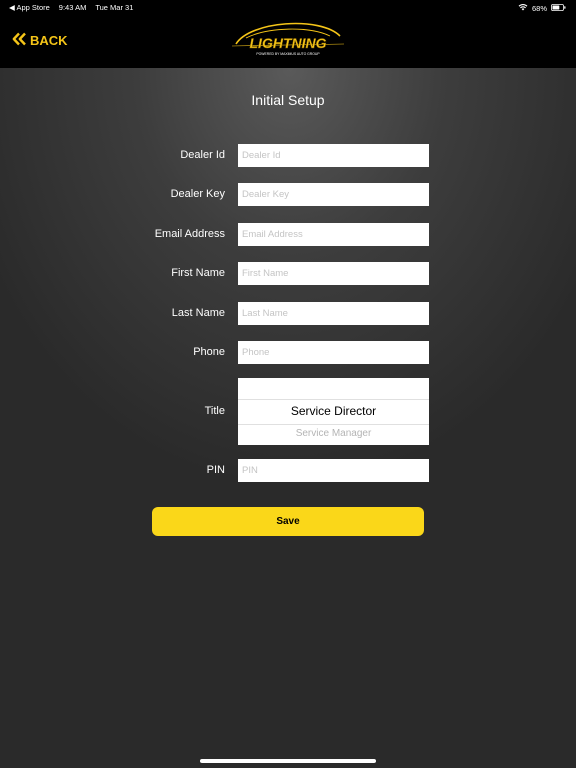  Describe the element at coordinates (288, 761) in the screenshot. I see `home-indicator` at that location.